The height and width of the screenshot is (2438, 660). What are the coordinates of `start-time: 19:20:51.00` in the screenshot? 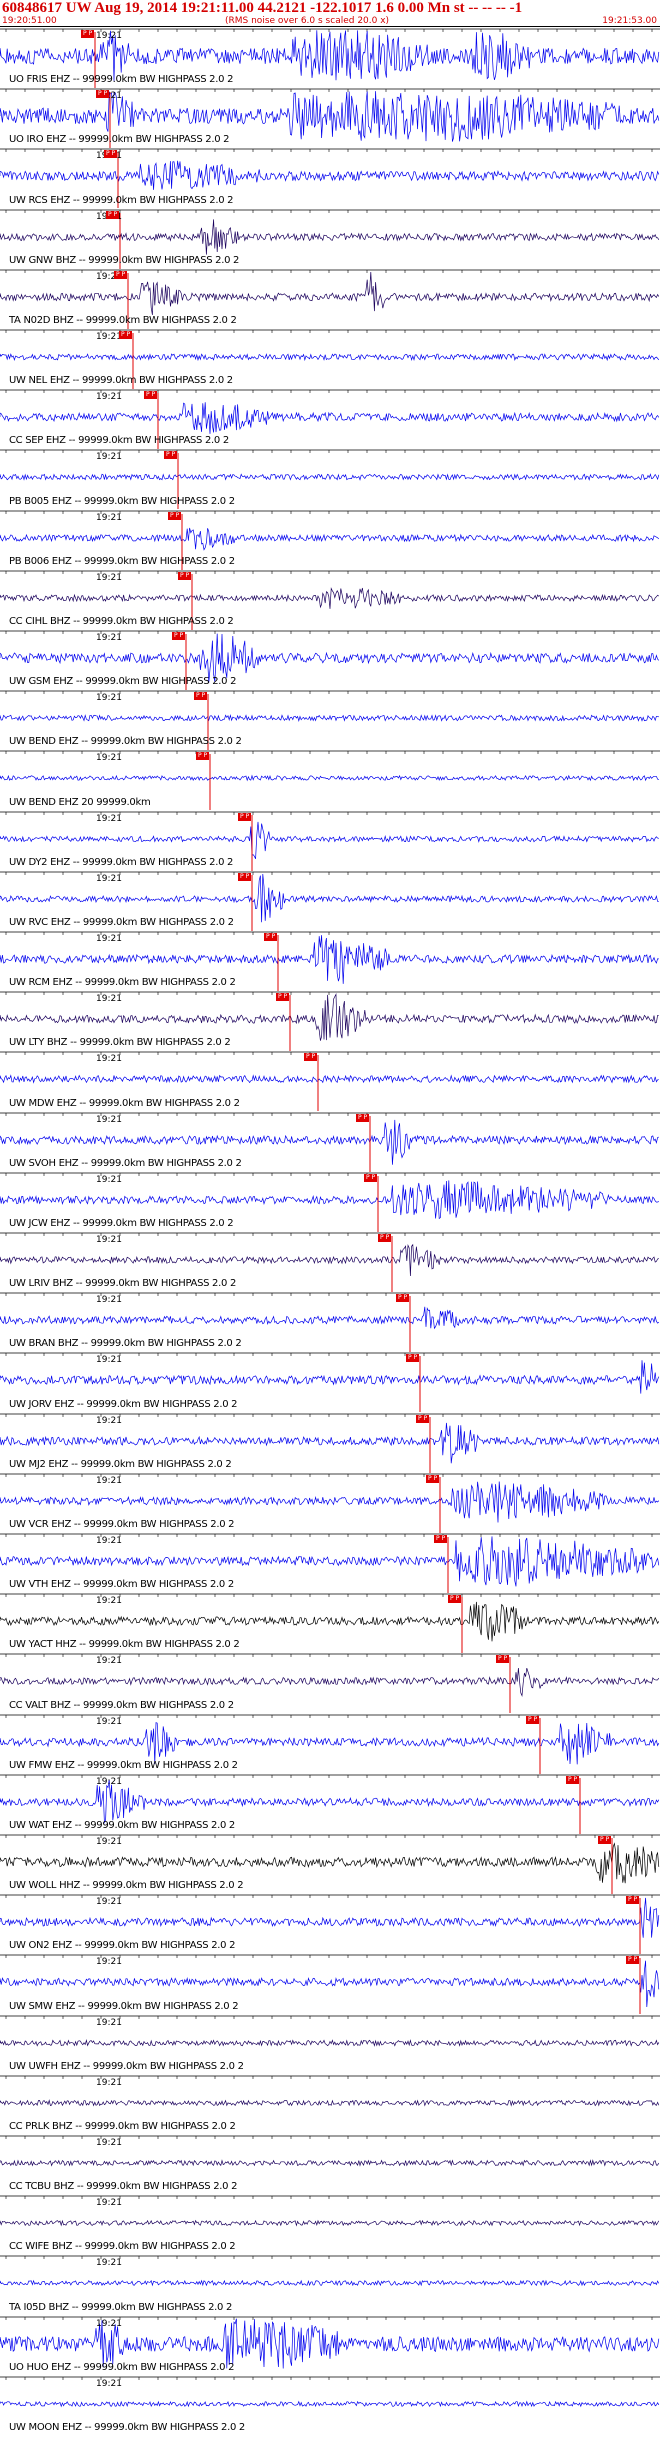 It's located at (29, 21).